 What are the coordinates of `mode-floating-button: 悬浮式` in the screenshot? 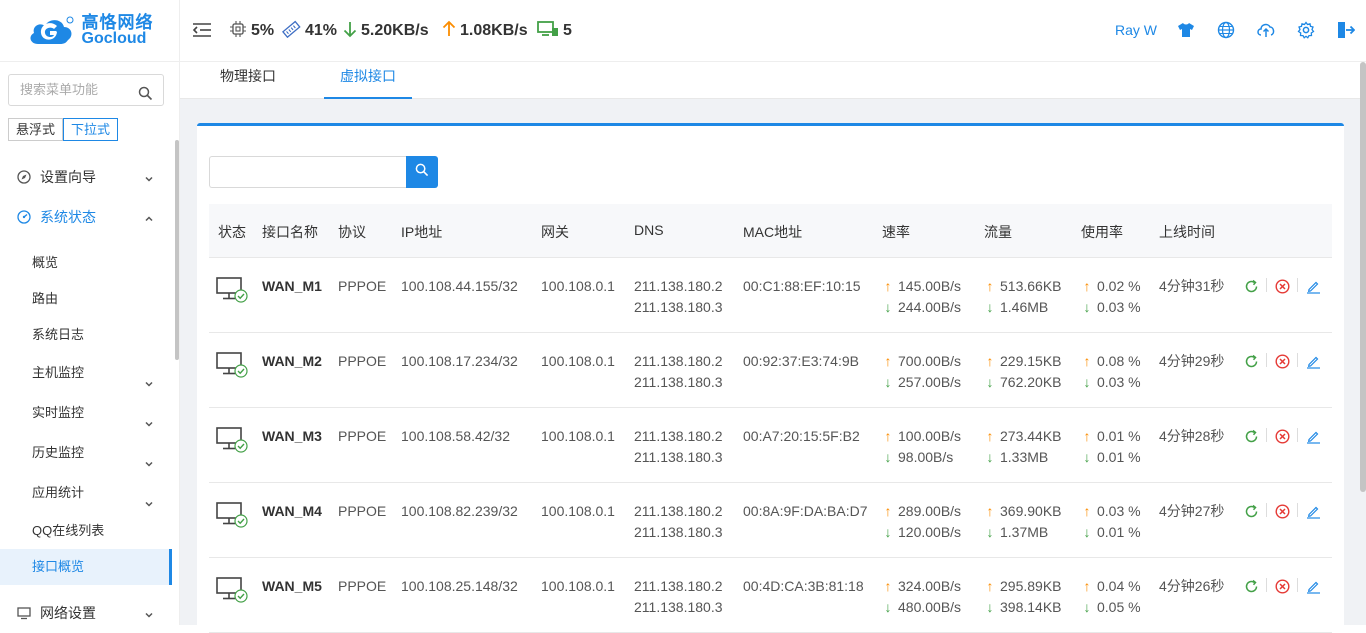 It's located at (36, 129).